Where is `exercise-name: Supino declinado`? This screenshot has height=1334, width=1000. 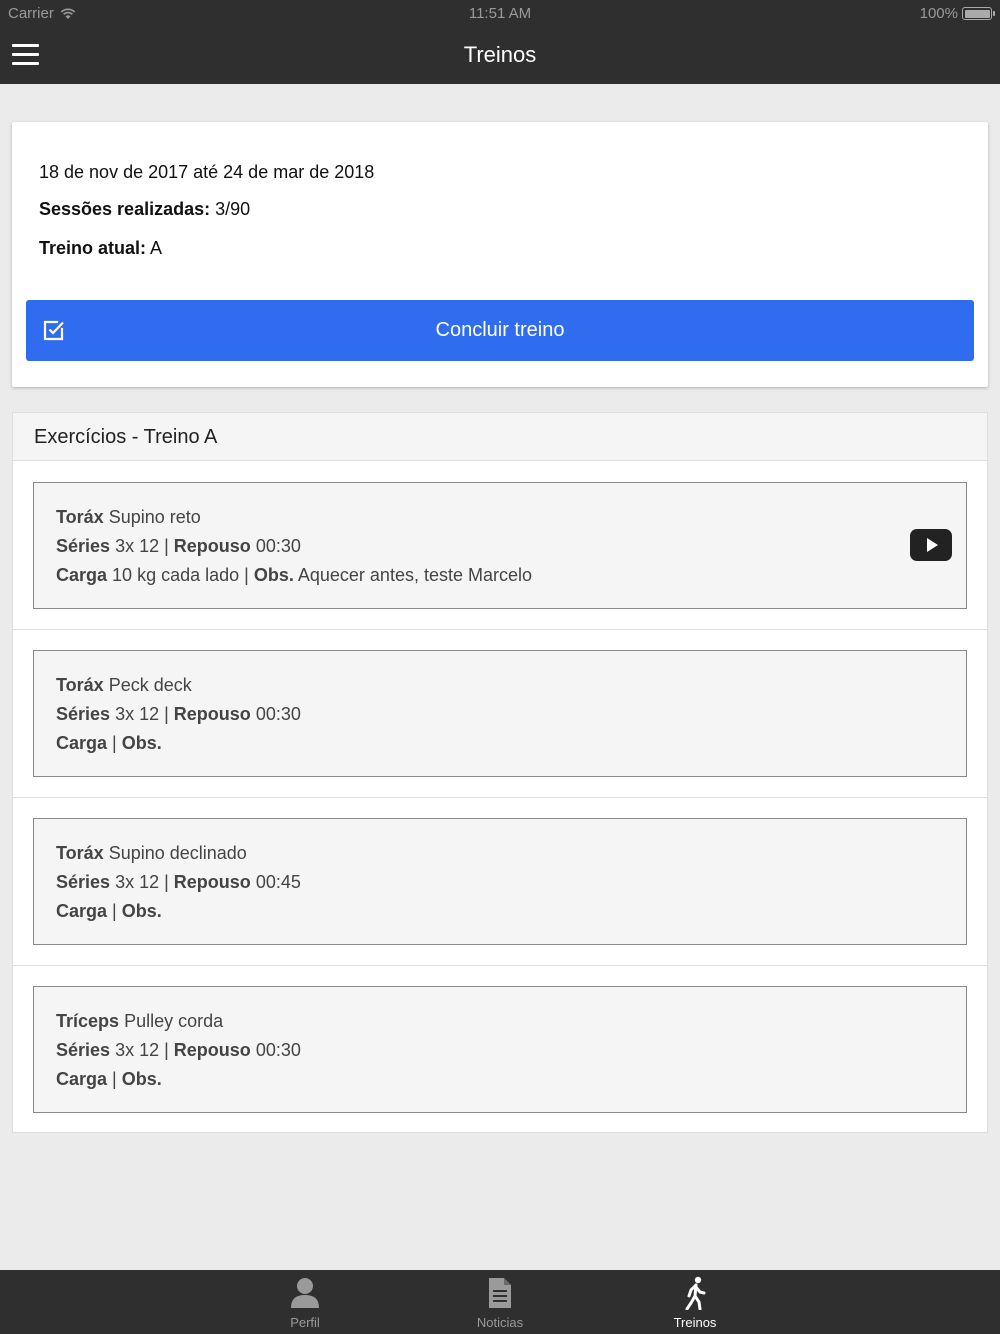 exercise-name: Supino declinado is located at coordinates (177, 853).